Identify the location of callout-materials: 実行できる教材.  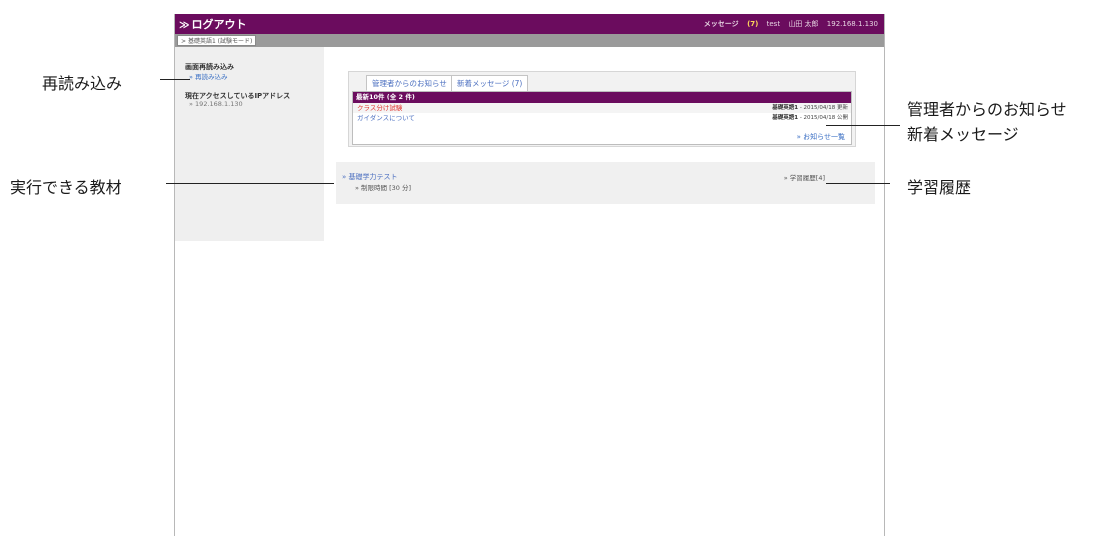
(66, 187).